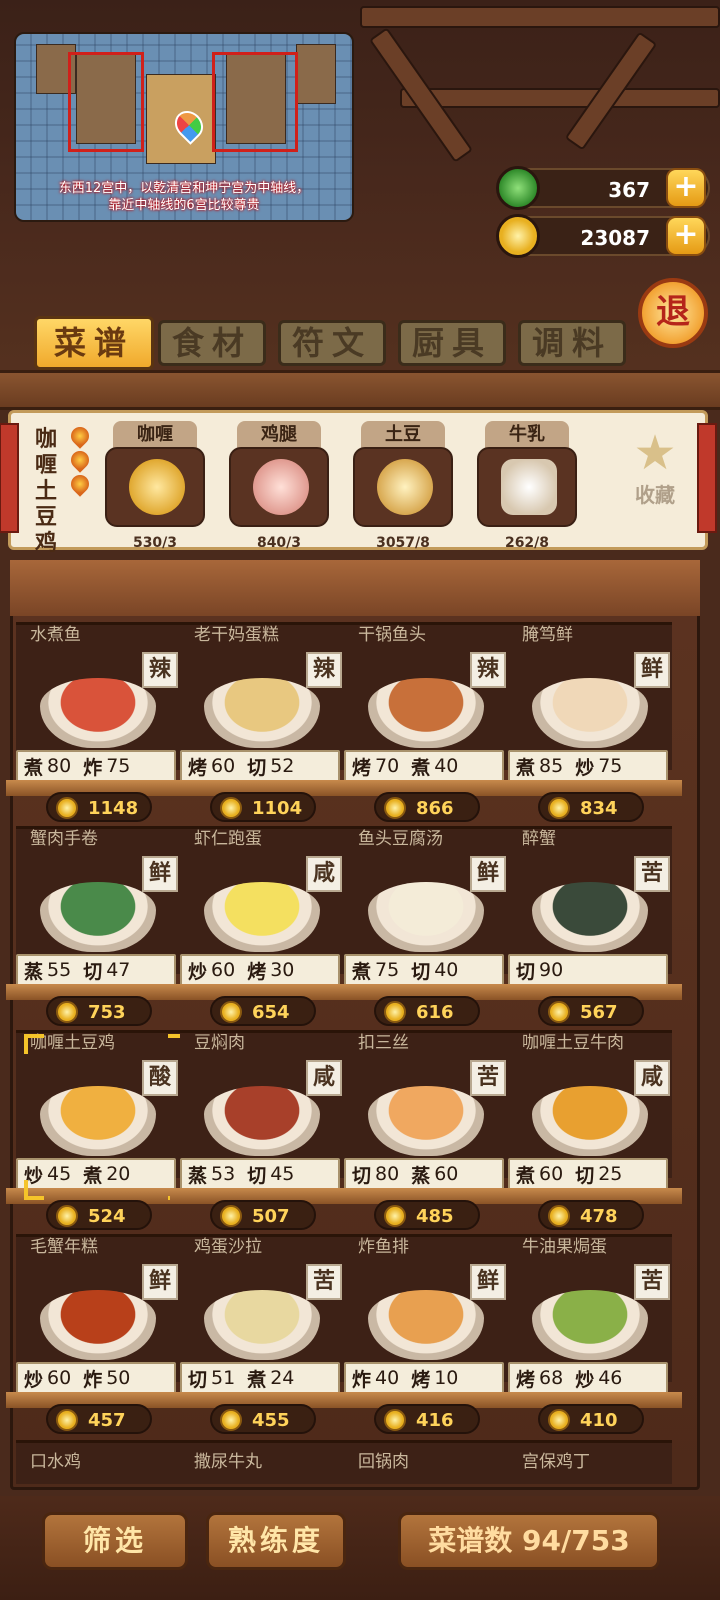 The width and height of the screenshot is (720, 1600). What do you see at coordinates (262, 1462) in the screenshot?
I see `recipe-card-partial: 撒尿牛丸` at bounding box center [262, 1462].